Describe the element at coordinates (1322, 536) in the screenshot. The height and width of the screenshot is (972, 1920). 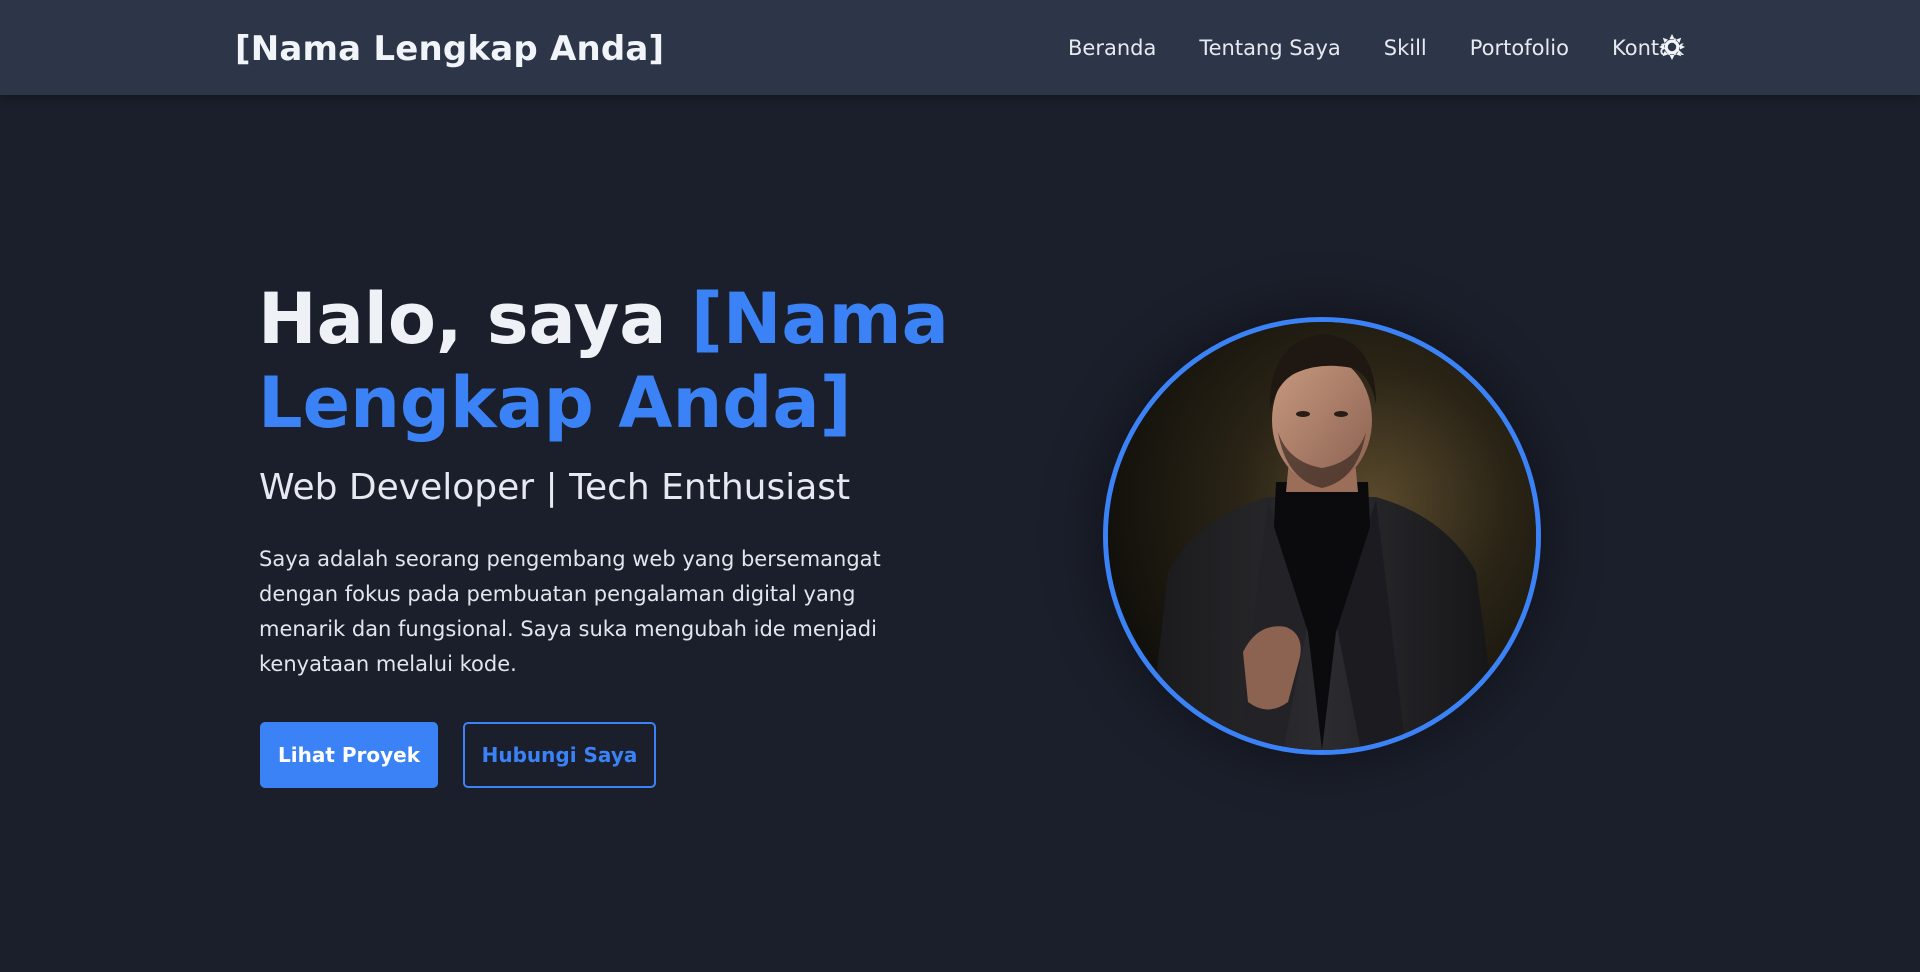
I see `profile-photo` at that location.